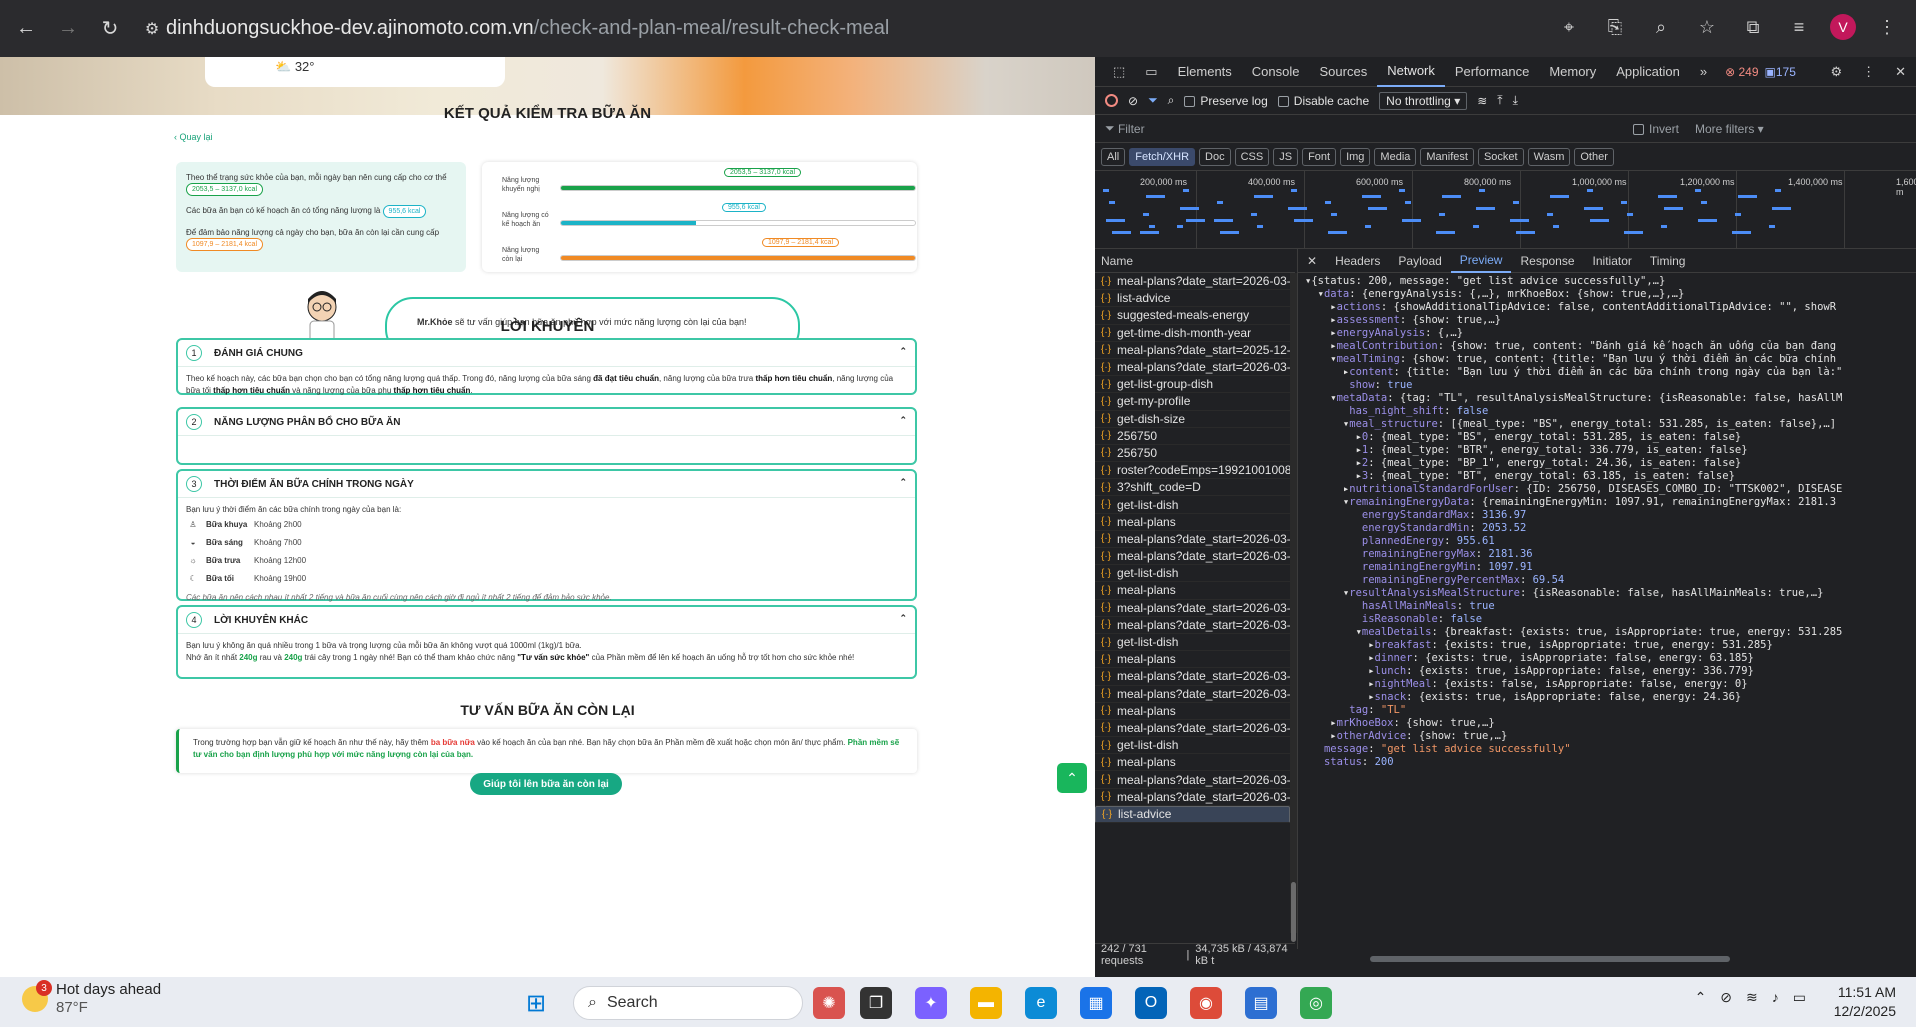 This screenshot has height=1027, width=1916. I want to click on section-header: 3 THỜI ĐIỂM ĂN BỮA CHÍNH TRONG NGÀY ⌃, so click(546, 484).